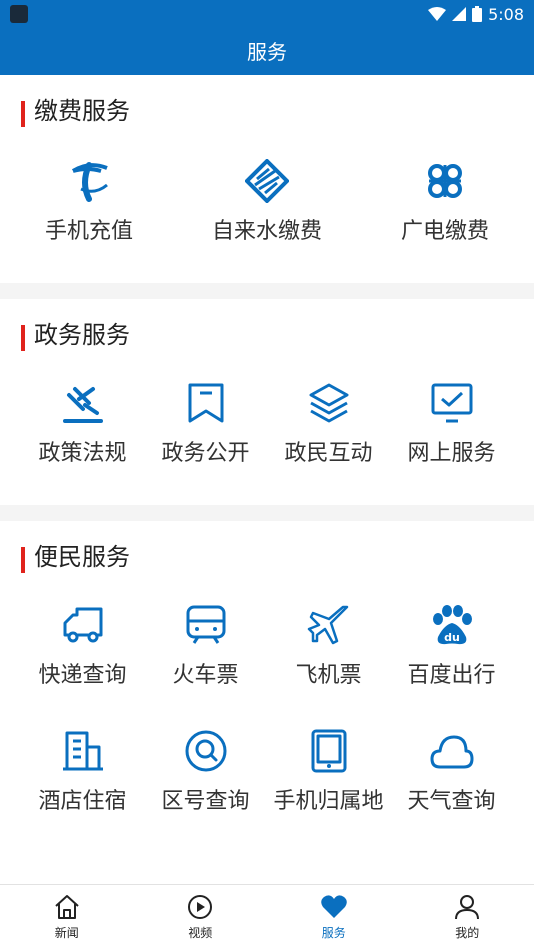  I want to click on service-item-weather: 天气查询, so click(451, 772).